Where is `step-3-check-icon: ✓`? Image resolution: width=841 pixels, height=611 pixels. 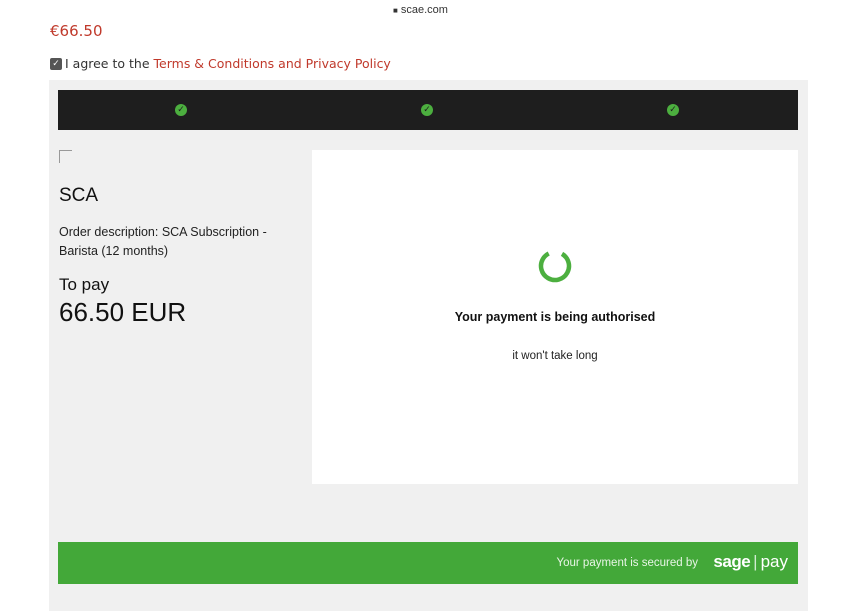
step-3-check-icon: ✓ is located at coordinates (673, 110).